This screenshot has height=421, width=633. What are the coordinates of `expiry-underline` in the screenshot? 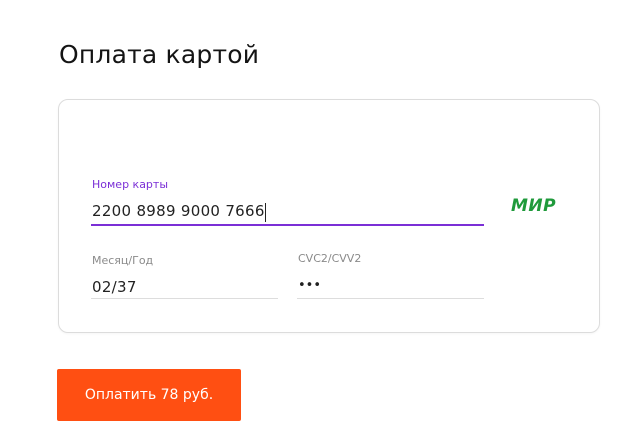 It's located at (184, 298).